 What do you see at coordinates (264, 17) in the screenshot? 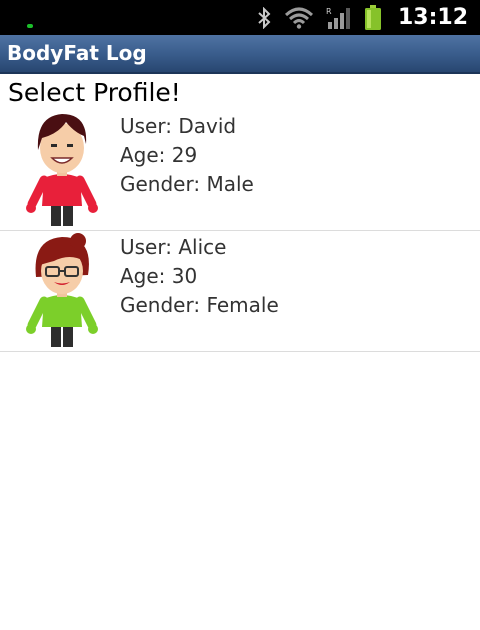
I see `bluetooth-icon` at bounding box center [264, 17].